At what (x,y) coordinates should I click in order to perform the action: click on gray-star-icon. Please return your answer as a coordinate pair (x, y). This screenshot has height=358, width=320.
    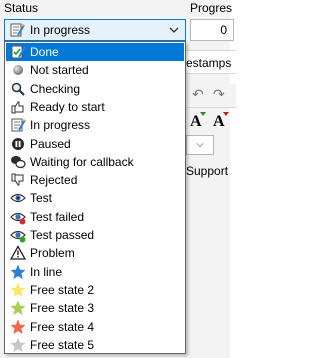
    Looking at the image, I should click on (18, 345).